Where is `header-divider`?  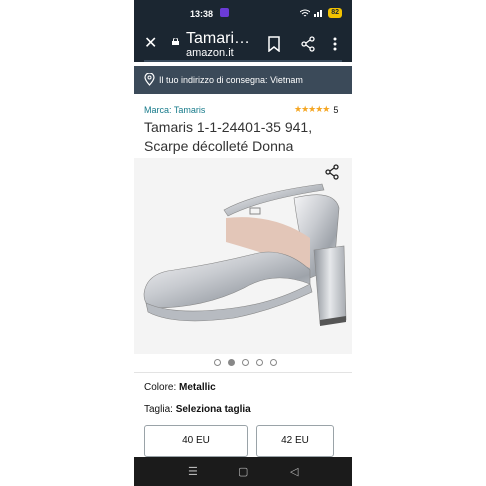
header-divider is located at coordinates (243, 61).